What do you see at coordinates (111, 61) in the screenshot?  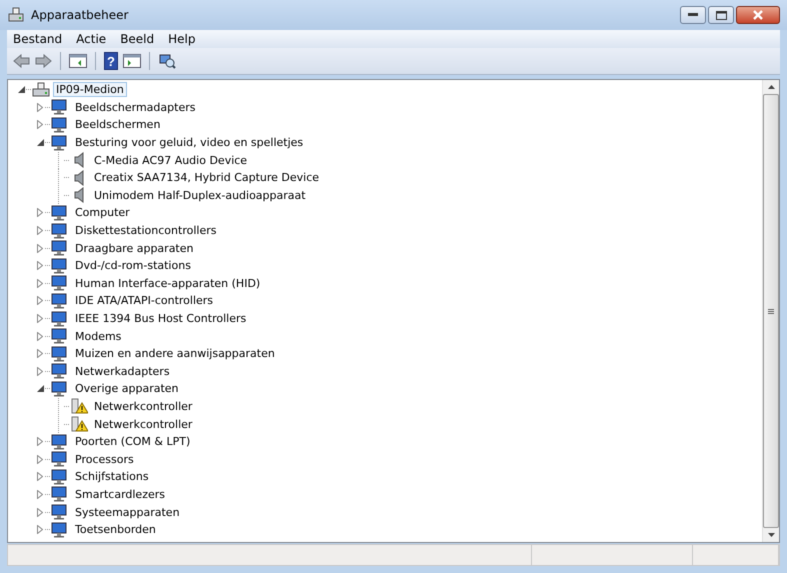 I see `help-icon: ?` at bounding box center [111, 61].